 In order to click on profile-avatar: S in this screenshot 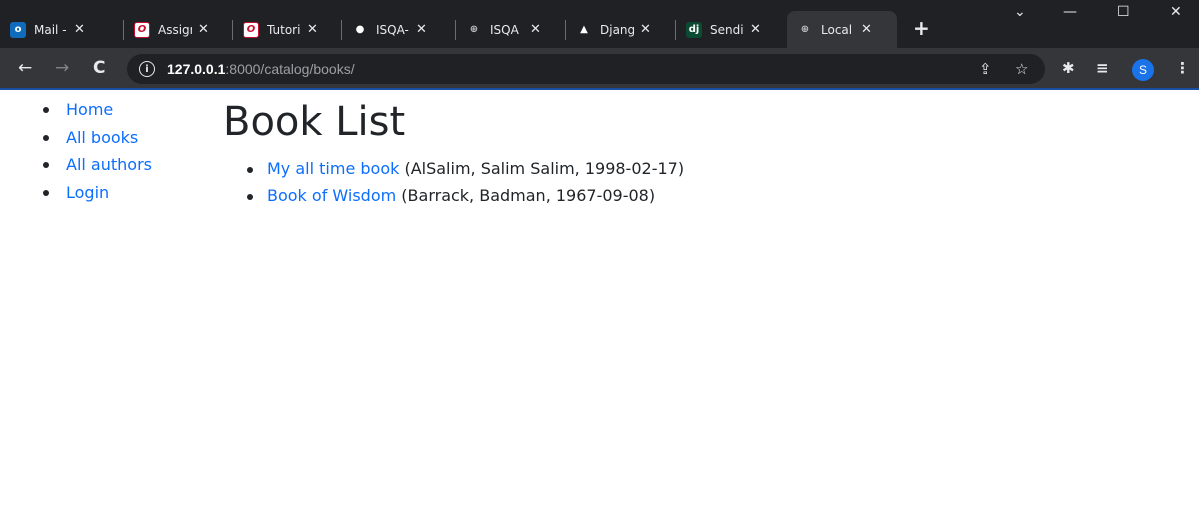, I will do `click(1143, 70)`.